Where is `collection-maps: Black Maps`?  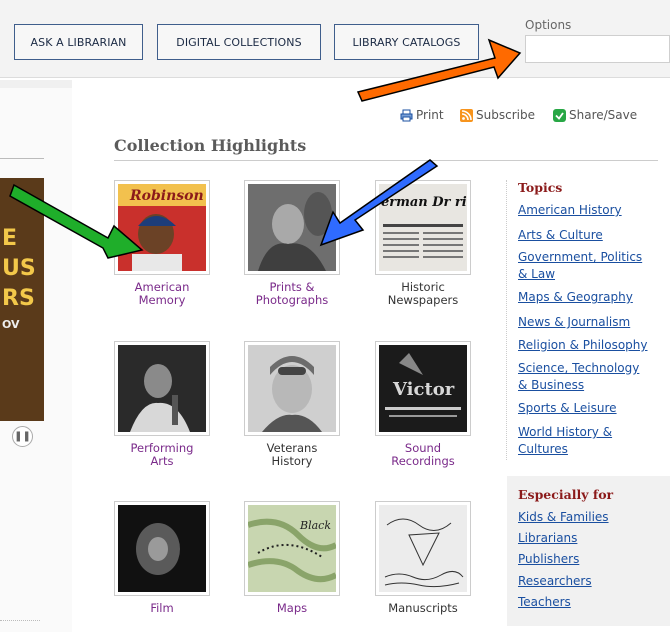 collection-maps: Black Maps is located at coordinates (292, 558).